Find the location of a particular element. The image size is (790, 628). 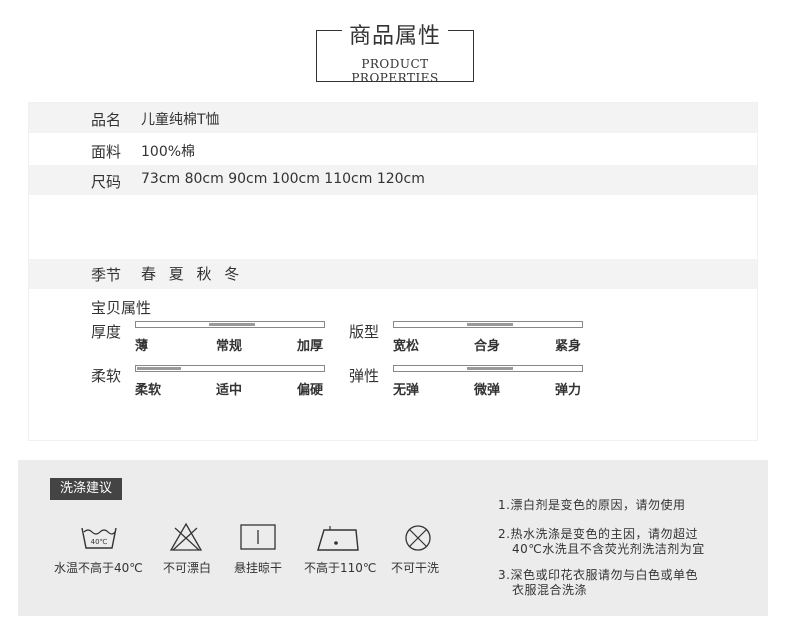

softness-tick: 适中 is located at coordinates (229, 390).